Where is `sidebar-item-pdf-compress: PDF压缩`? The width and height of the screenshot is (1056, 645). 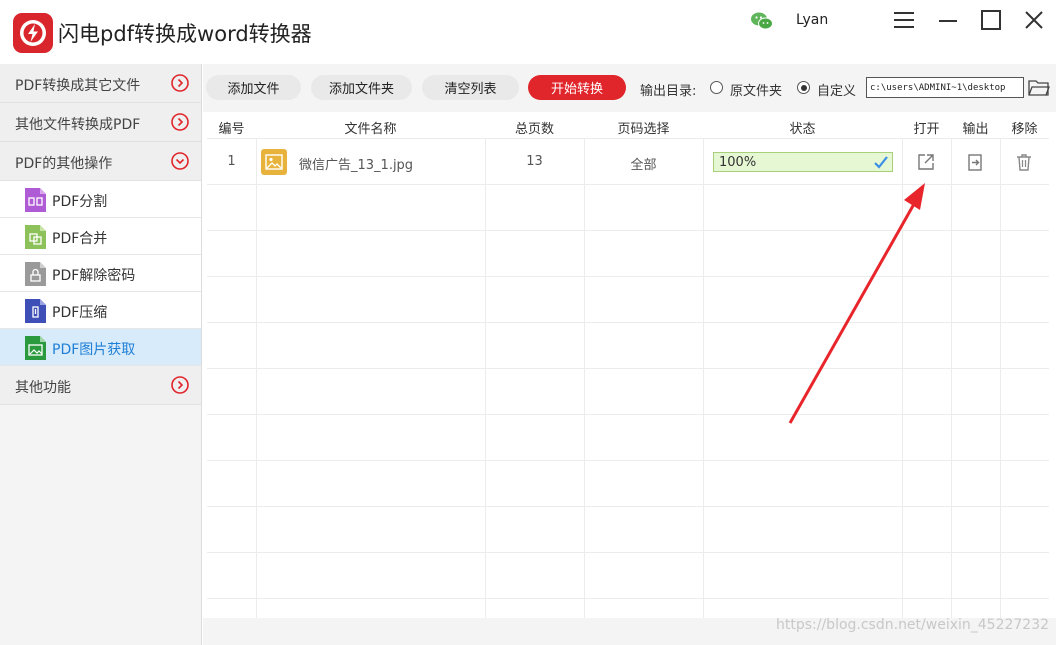
sidebar-item-pdf-compress: PDF压缩 is located at coordinates (100, 310).